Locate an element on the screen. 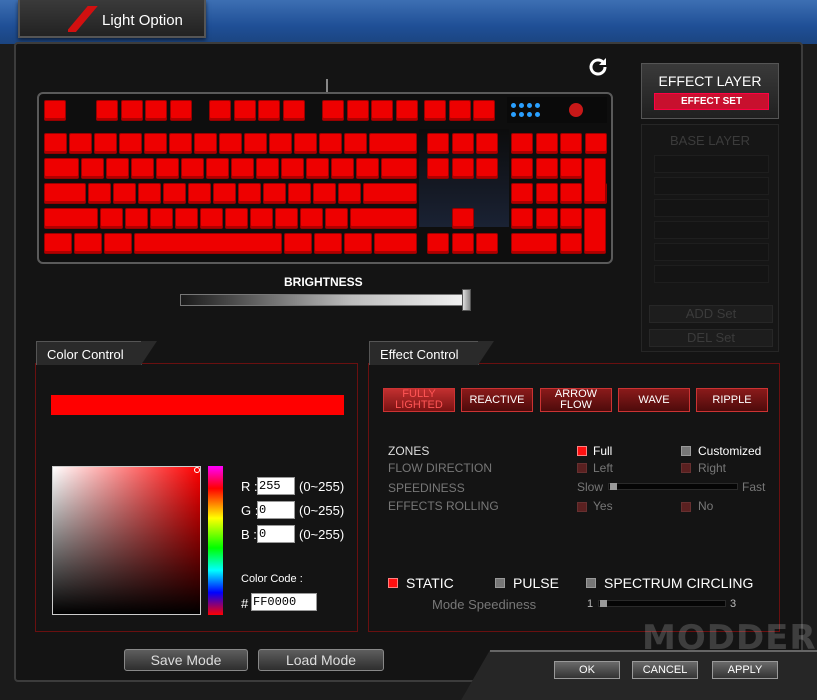  speediness-thumb is located at coordinates (613, 486).